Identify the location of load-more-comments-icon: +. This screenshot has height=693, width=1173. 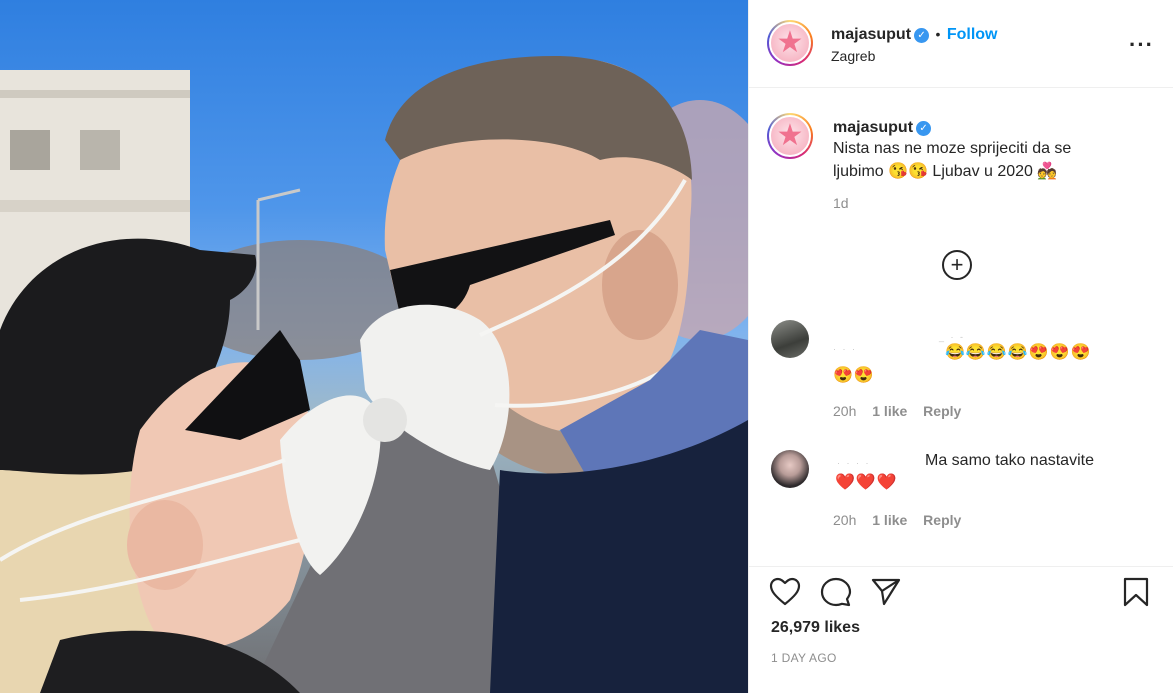
(957, 265).